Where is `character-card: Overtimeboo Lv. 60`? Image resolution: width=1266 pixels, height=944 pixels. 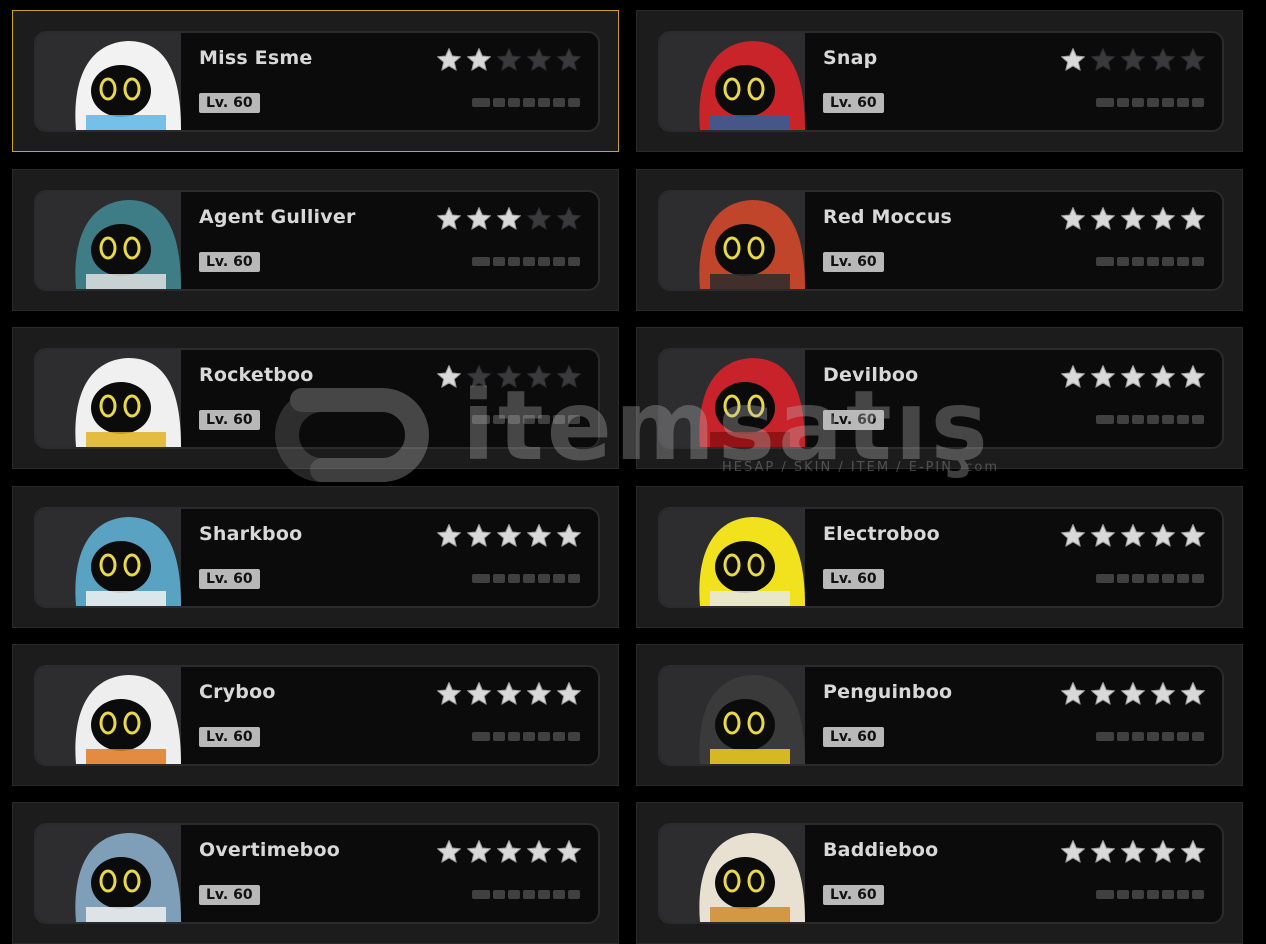 character-card: Overtimeboo Lv. 60 is located at coordinates (317, 873).